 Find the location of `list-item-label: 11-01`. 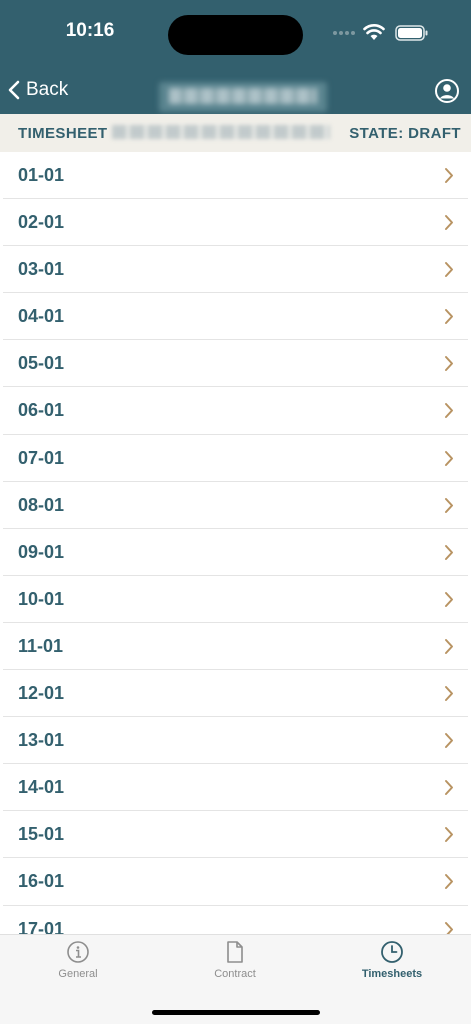

list-item-label: 11-01 is located at coordinates (41, 645).